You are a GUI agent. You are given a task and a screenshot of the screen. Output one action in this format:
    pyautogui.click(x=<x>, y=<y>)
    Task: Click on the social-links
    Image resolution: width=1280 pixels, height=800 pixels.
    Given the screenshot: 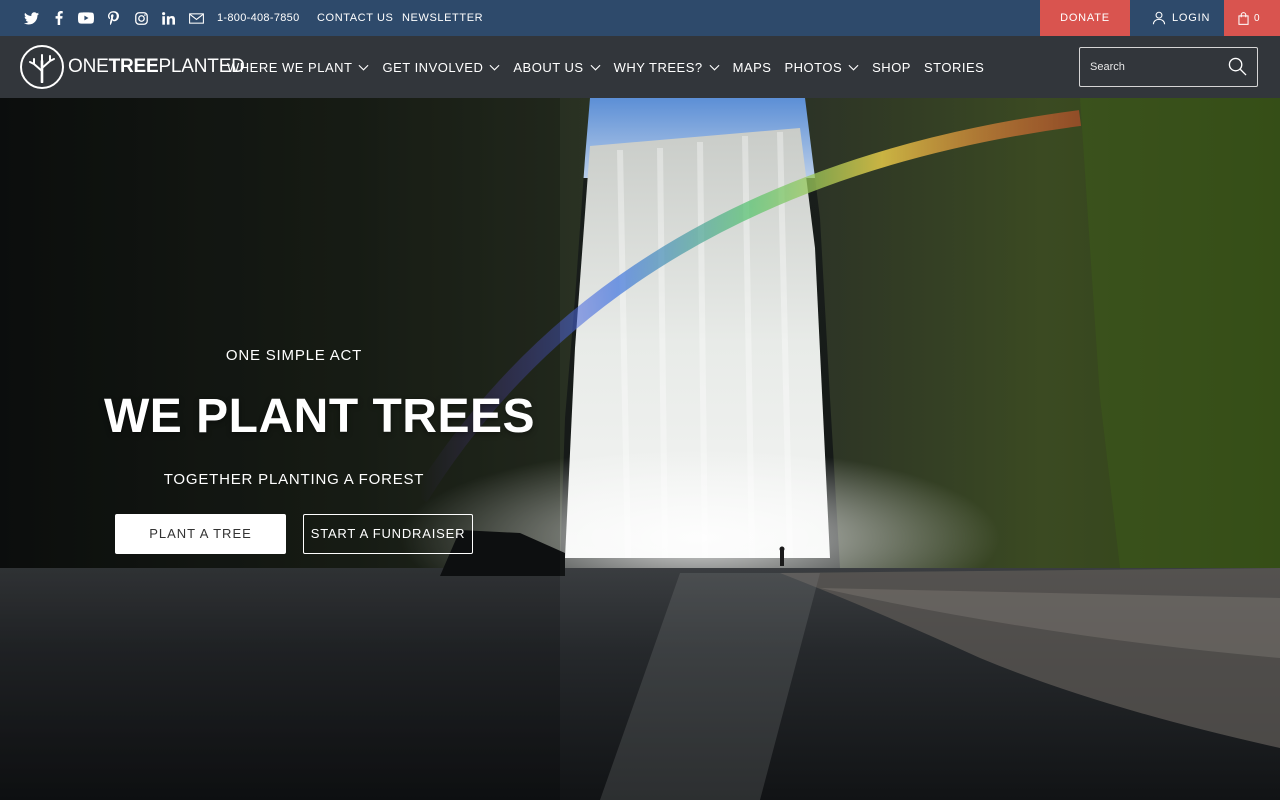 What is the action you would take?
    pyautogui.click(x=118, y=18)
    